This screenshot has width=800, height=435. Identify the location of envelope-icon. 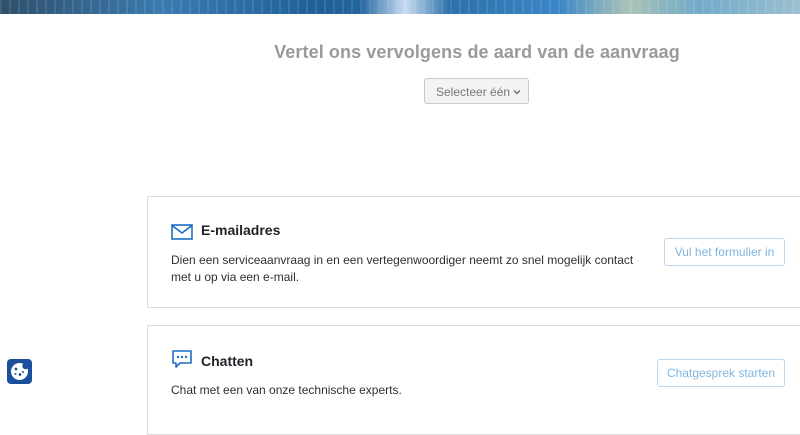
(182, 232).